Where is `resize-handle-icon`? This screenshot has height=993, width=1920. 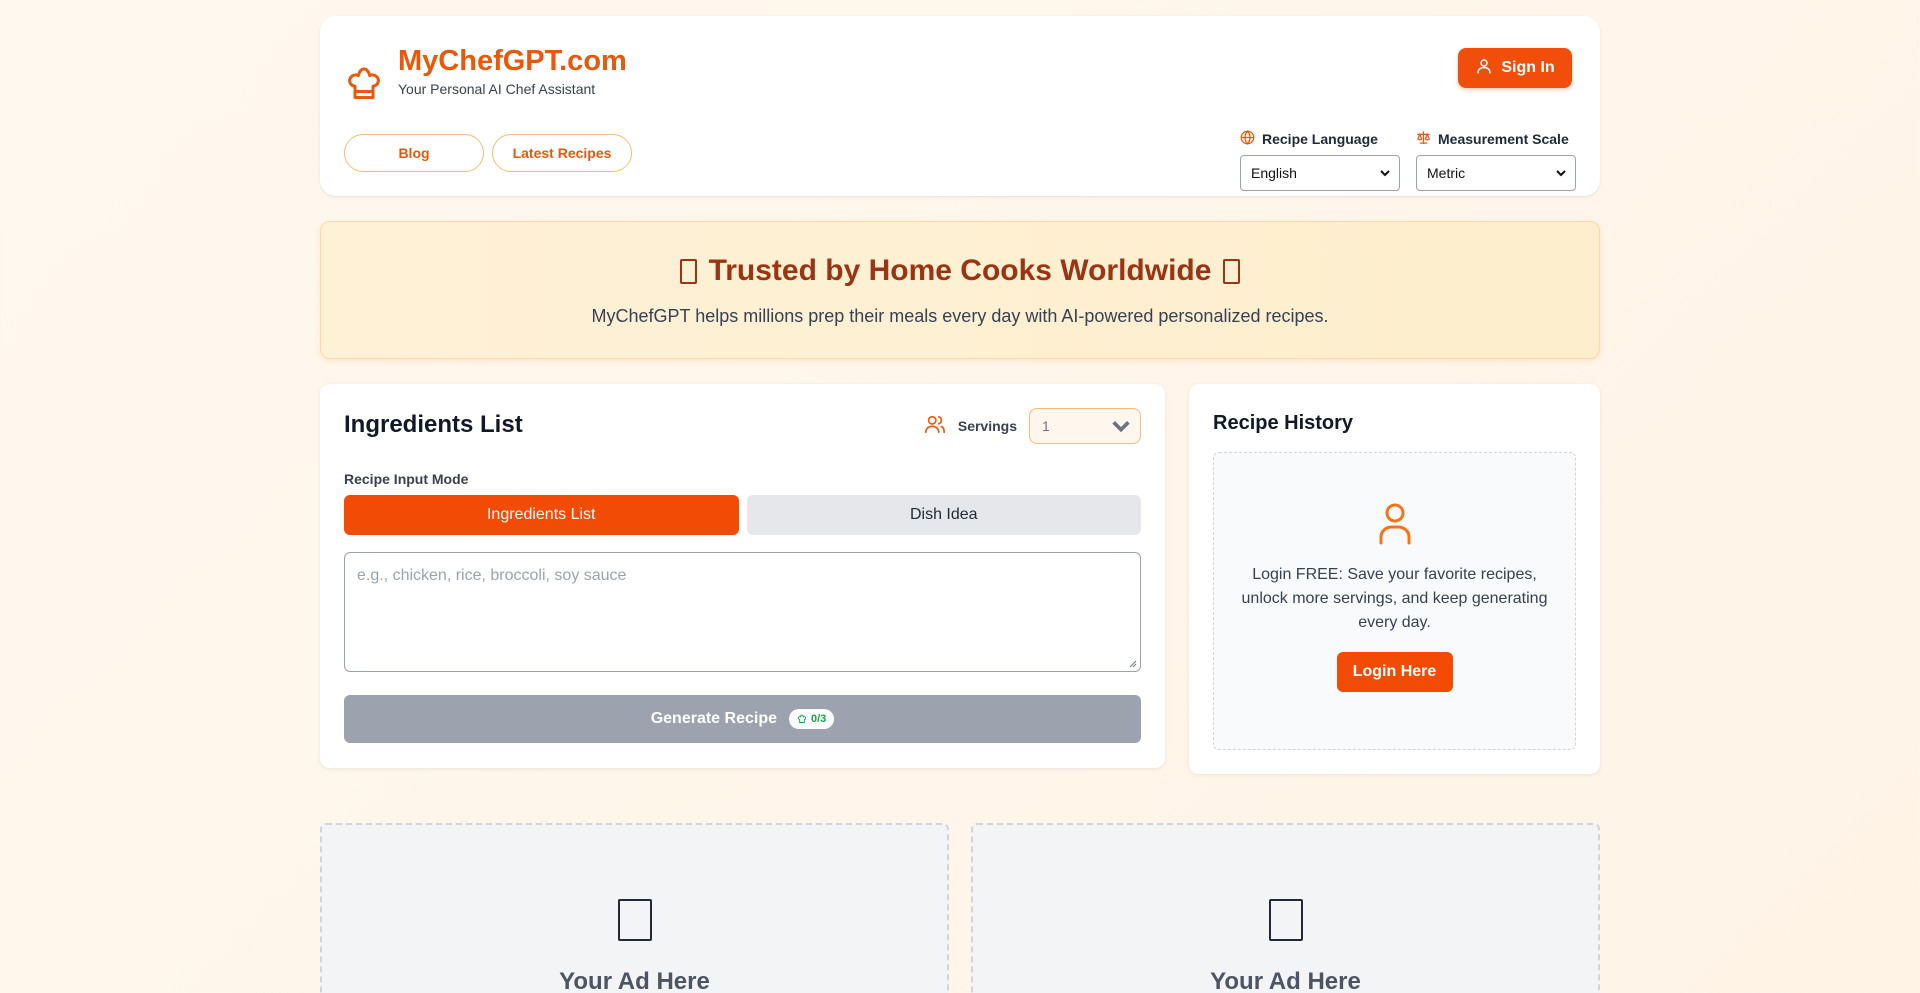 resize-handle-icon is located at coordinates (1133, 664).